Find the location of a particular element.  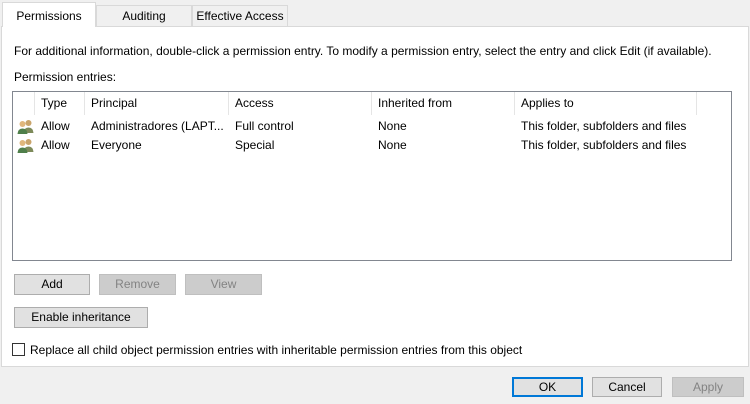

column-header-type: Type is located at coordinates (60, 103).